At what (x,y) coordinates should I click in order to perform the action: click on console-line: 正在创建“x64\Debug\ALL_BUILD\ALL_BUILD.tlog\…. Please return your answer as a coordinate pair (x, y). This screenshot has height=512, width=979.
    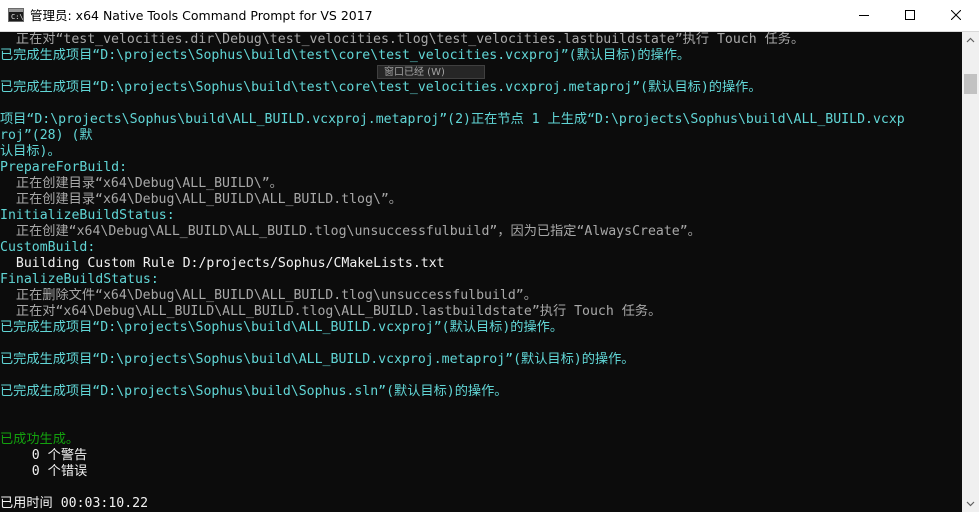
    Looking at the image, I should click on (350, 231).